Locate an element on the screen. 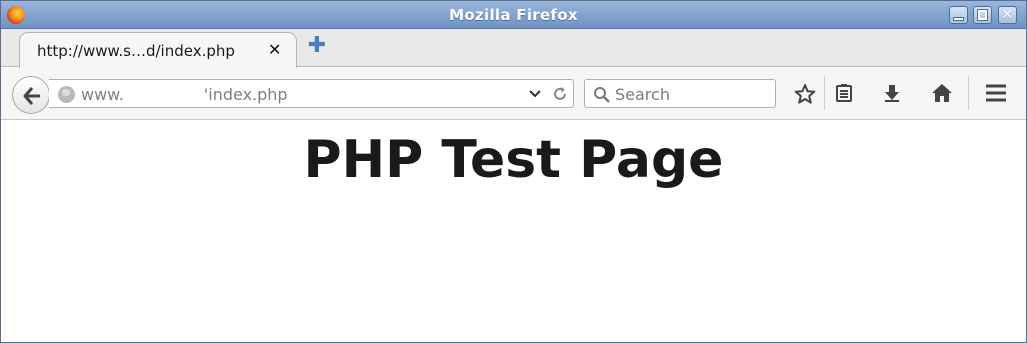  tab-active: http://www.s…d/index.php ✕ is located at coordinates (158, 50).